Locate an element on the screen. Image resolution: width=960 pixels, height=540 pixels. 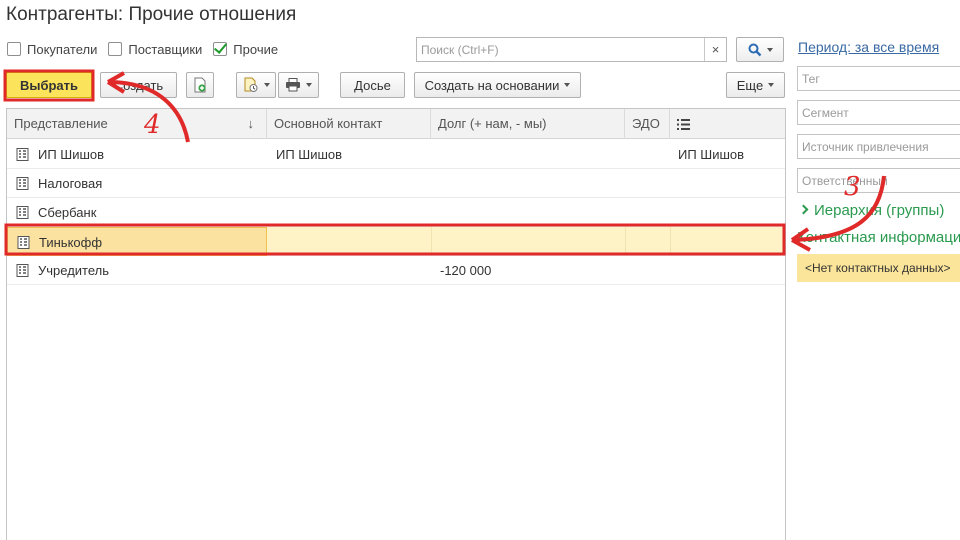
close-icon: × is located at coordinates (715, 49).